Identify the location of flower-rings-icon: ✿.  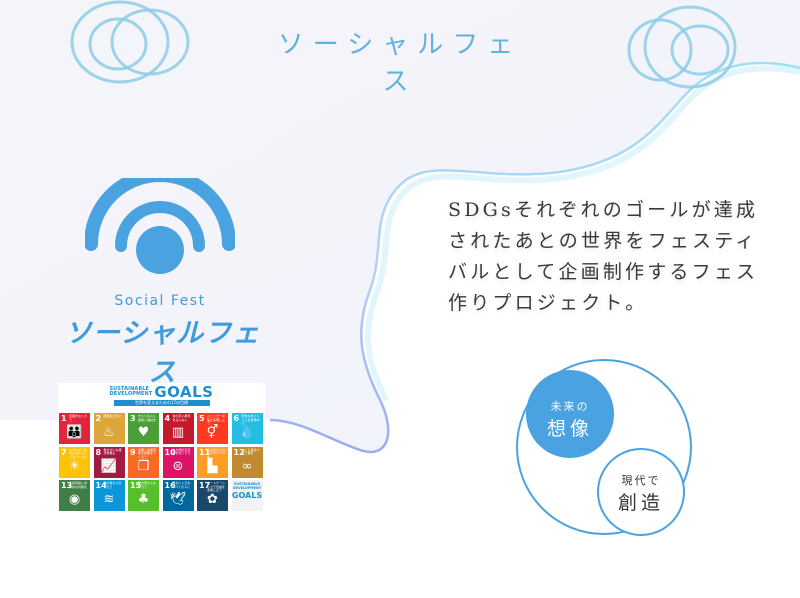
(212, 499).